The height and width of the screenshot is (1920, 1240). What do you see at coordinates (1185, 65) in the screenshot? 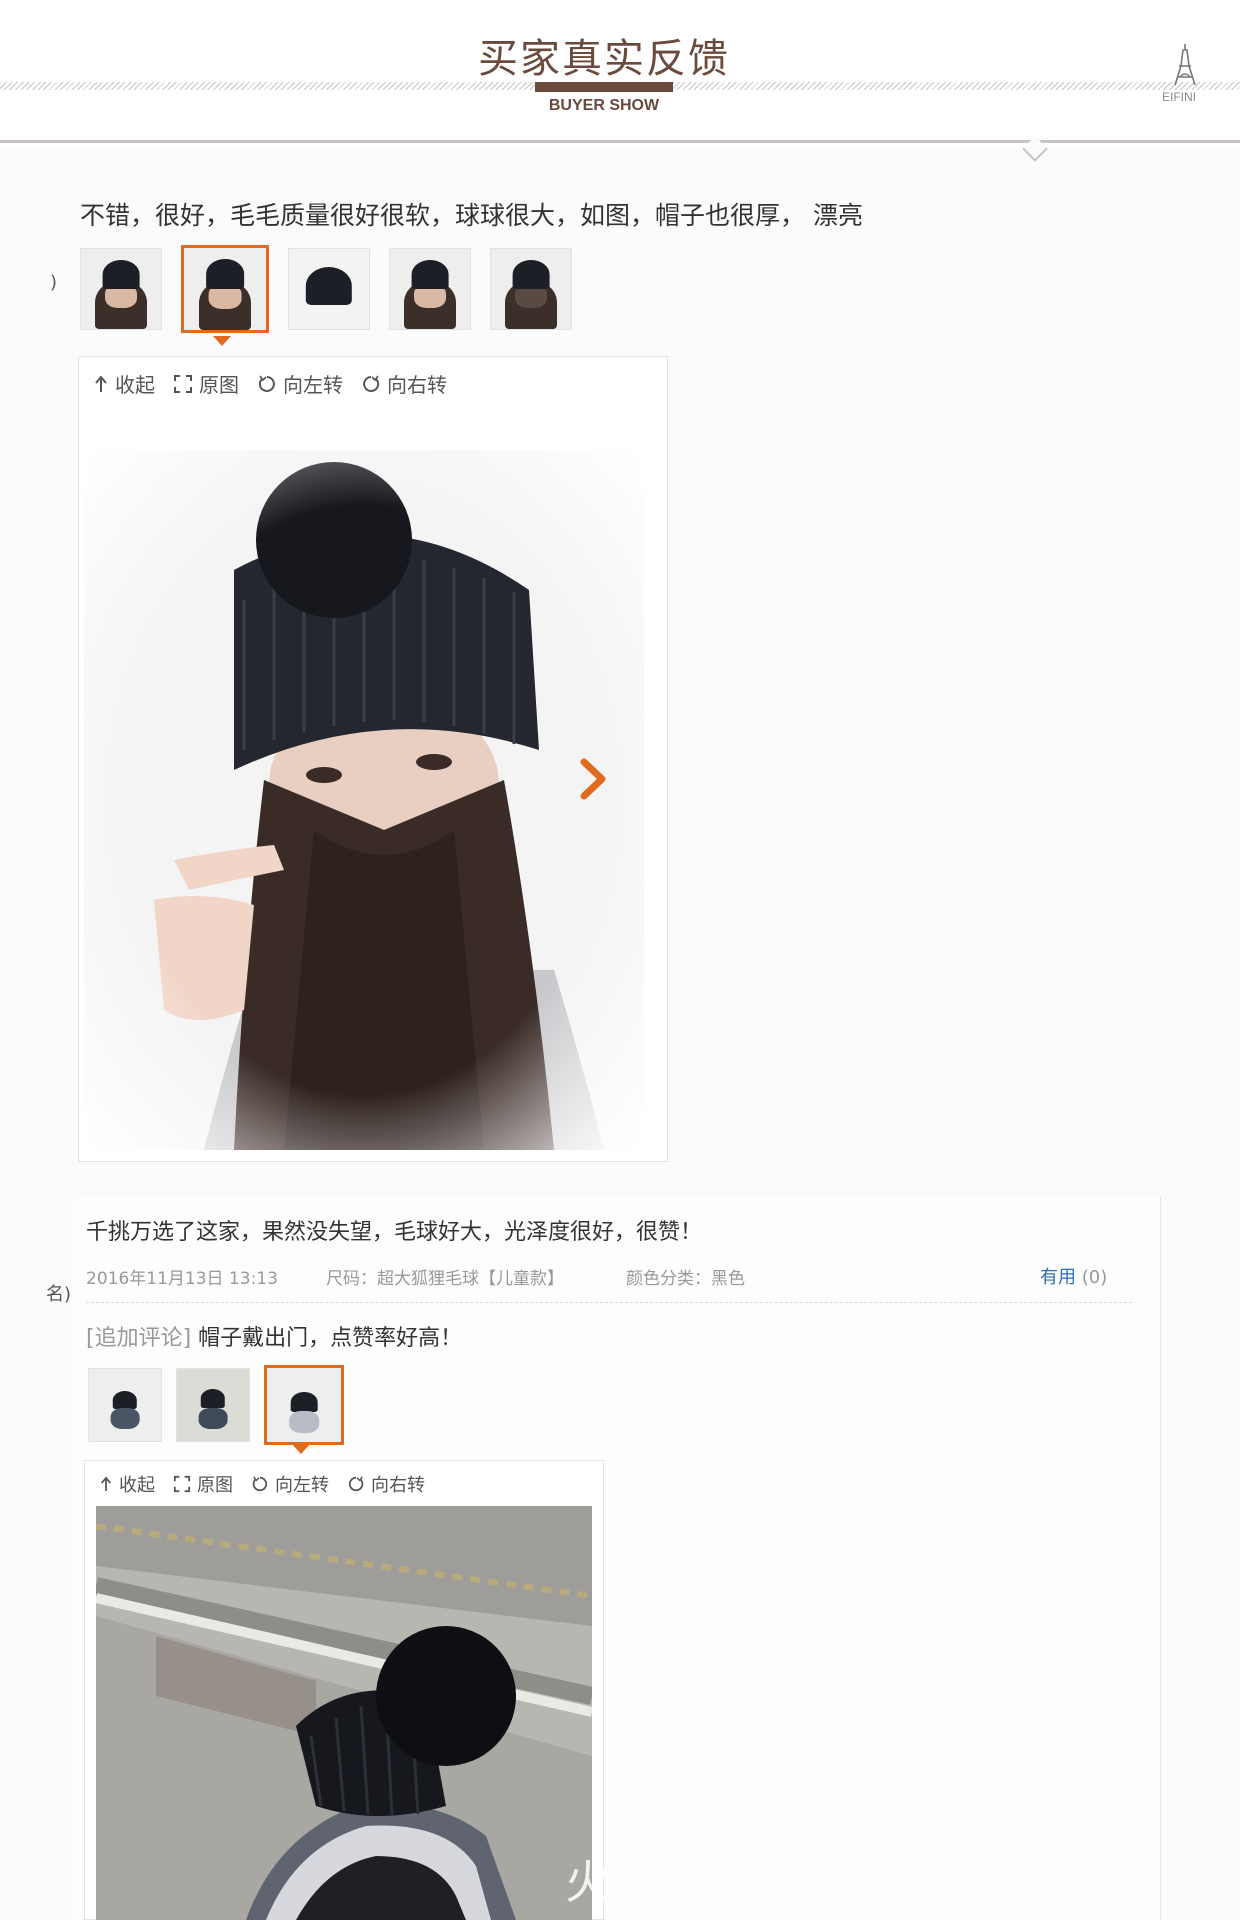
I see `eiffel-tower-icon` at bounding box center [1185, 65].